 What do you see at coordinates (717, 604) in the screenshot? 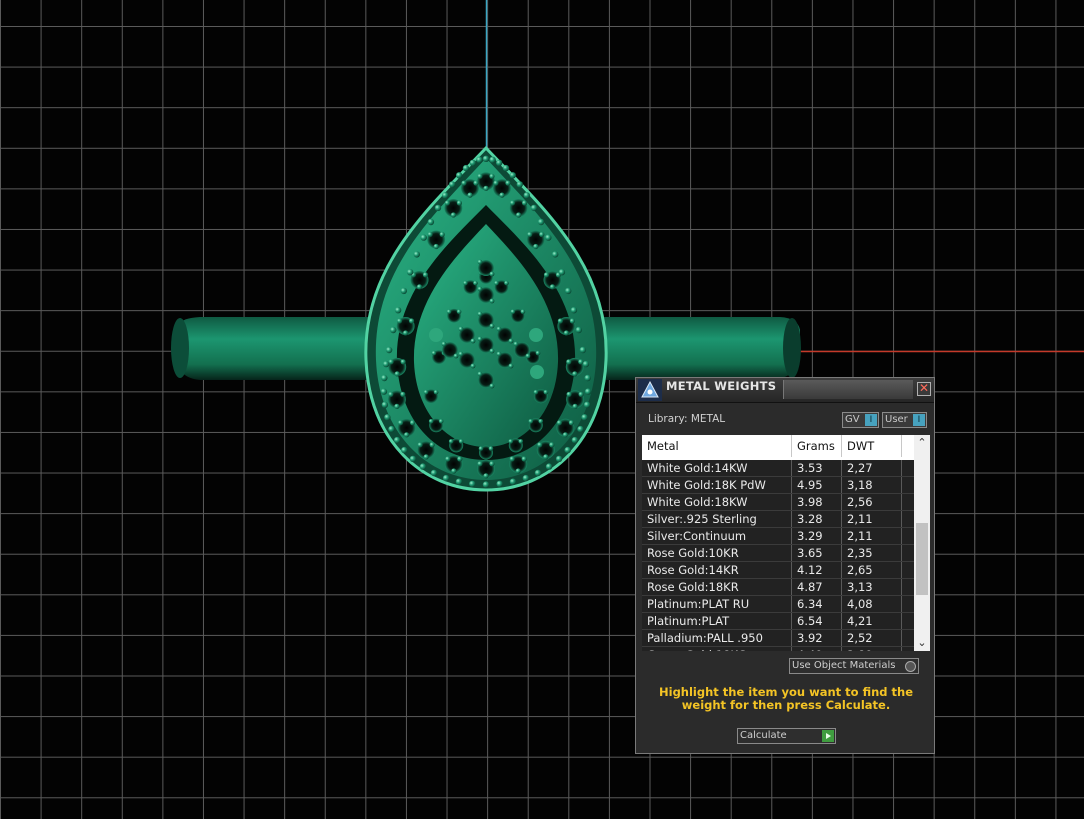
I see `metal-cell: Platinum:PLAT RU` at bounding box center [717, 604].